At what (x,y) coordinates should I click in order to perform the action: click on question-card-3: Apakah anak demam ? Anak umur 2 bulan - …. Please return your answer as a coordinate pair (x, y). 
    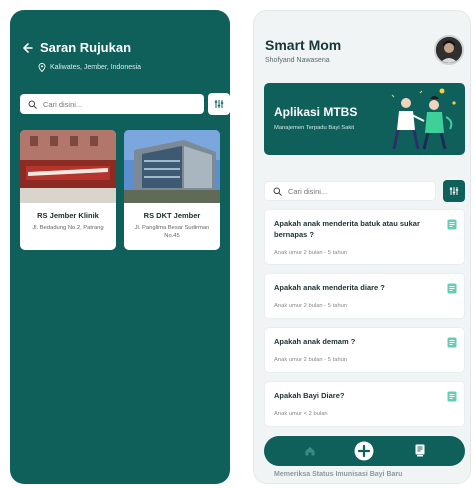
    Looking at the image, I should click on (364, 350).